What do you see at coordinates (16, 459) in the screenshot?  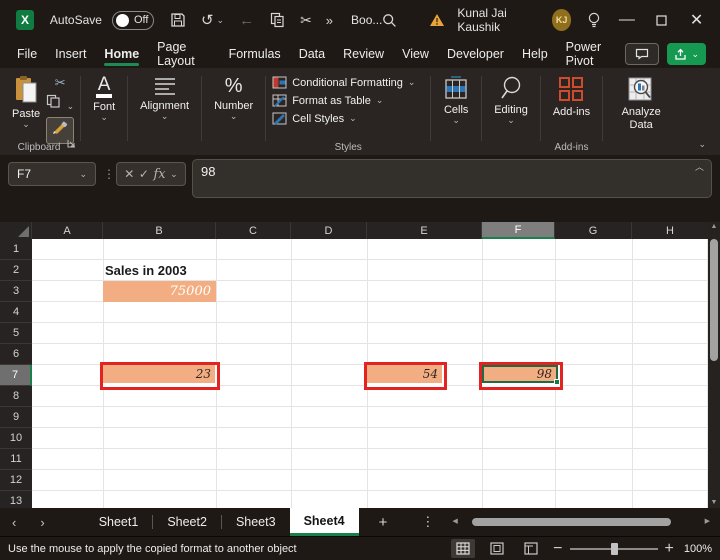 I see `row-header-11: 11` at bounding box center [16, 459].